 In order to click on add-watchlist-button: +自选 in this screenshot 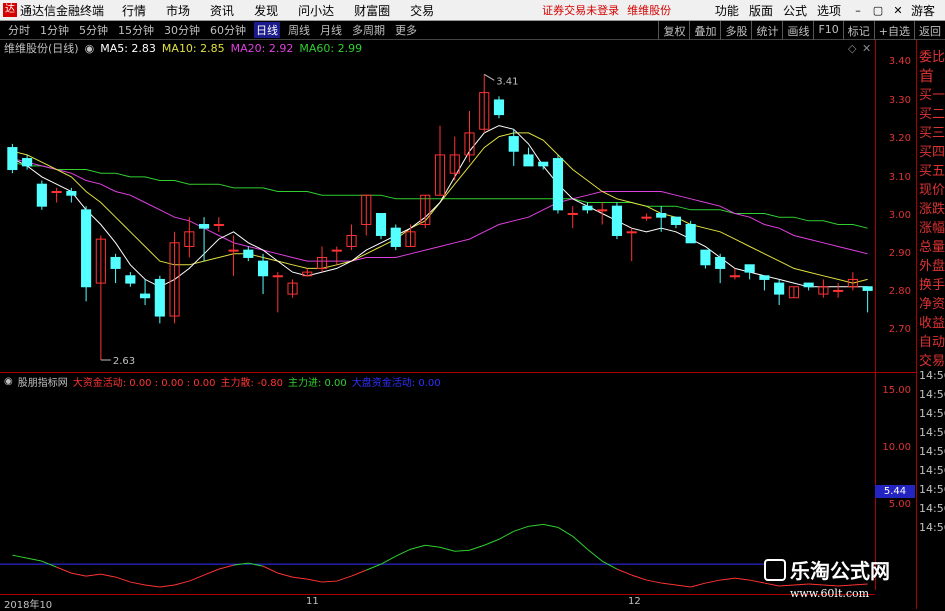, I will do `click(893, 30)`.